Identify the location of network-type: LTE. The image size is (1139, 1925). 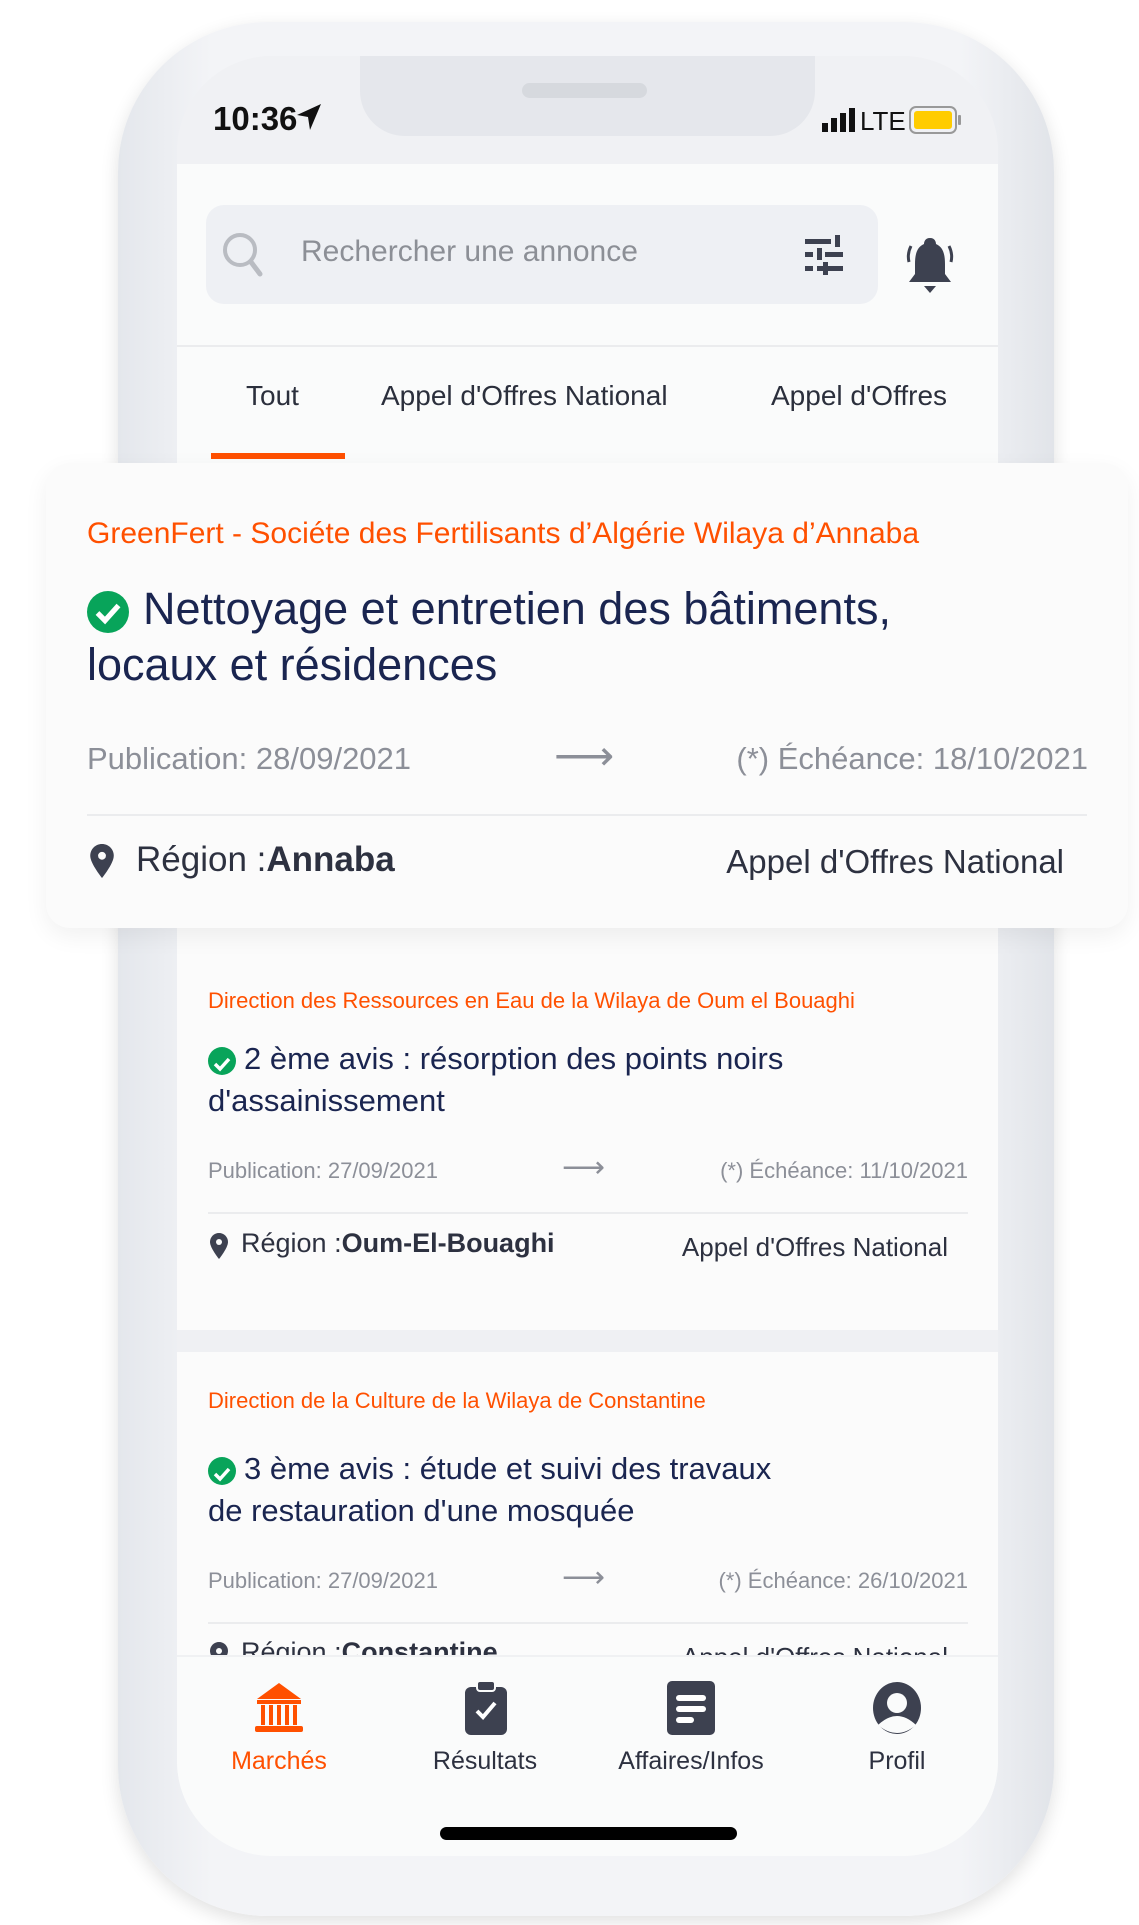
(883, 121).